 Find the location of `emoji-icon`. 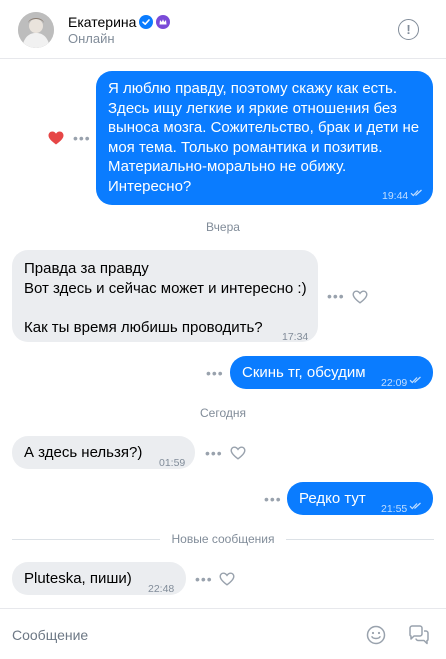

emoji-icon is located at coordinates (376, 635).